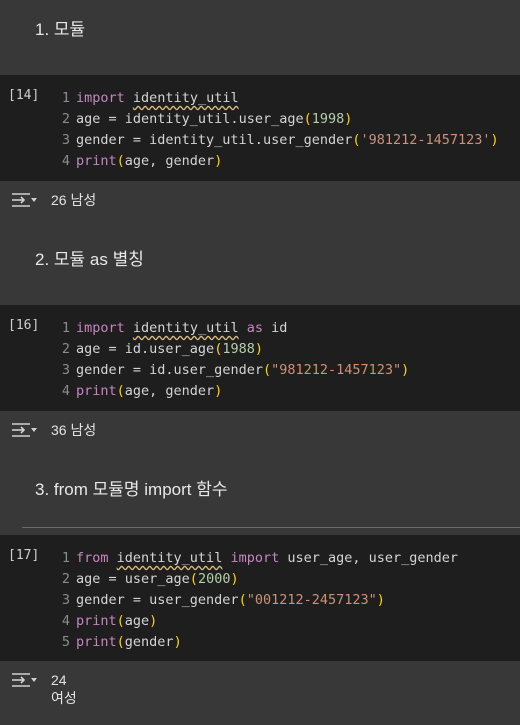 This screenshot has height=725, width=520. What do you see at coordinates (157, 119) in the screenshot?
I see `code-token: age = identity_util.` at bounding box center [157, 119].